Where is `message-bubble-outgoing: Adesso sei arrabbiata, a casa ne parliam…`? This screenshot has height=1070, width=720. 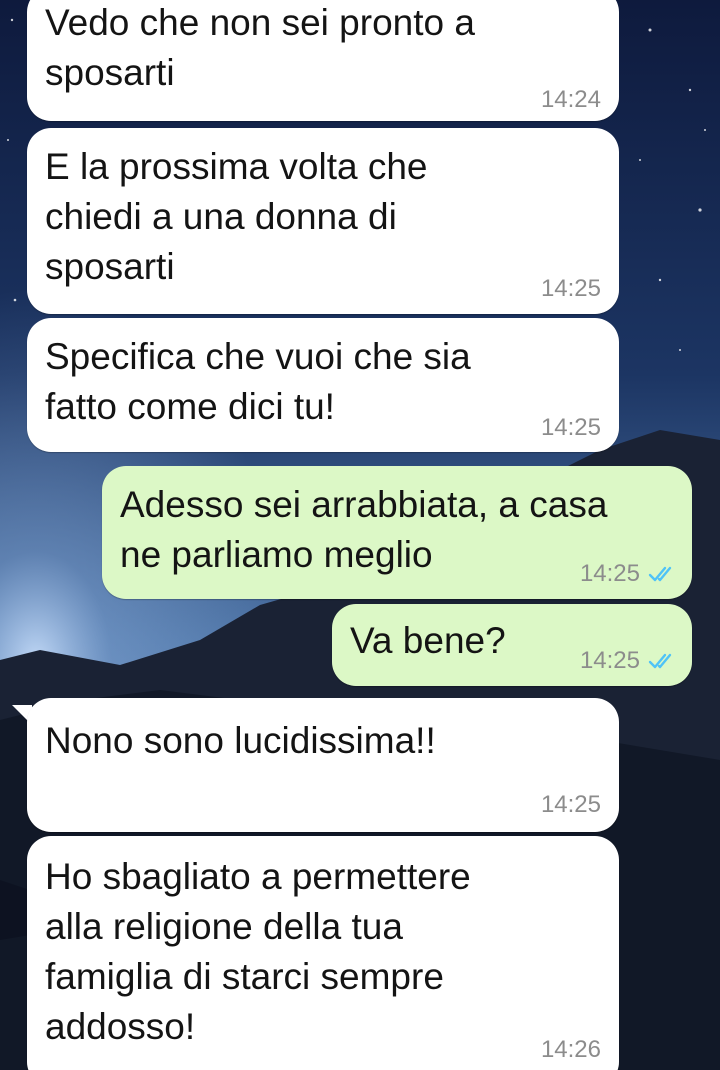 message-bubble-outgoing: Adesso sei arrabbiata, a casa ne parliam… is located at coordinates (397, 532).